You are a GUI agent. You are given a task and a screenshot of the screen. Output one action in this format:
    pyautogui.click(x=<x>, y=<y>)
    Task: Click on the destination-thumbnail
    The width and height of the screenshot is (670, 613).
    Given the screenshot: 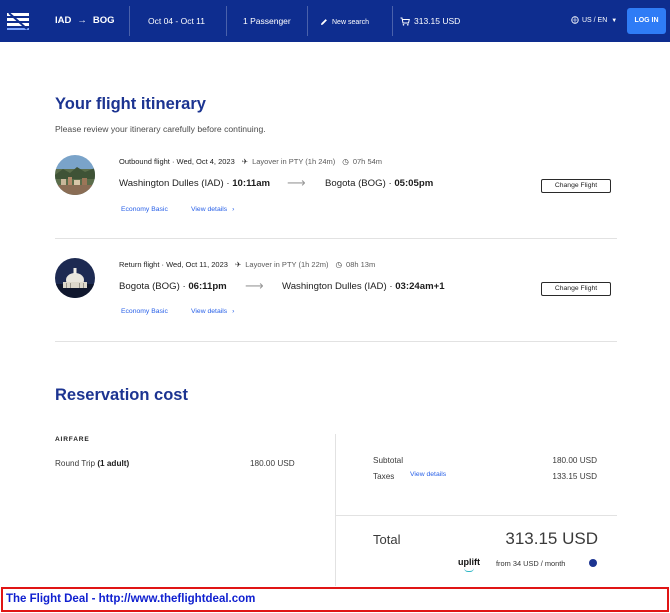 What is the action you would take?
    pyautogui.click(x=75, y=175)
    